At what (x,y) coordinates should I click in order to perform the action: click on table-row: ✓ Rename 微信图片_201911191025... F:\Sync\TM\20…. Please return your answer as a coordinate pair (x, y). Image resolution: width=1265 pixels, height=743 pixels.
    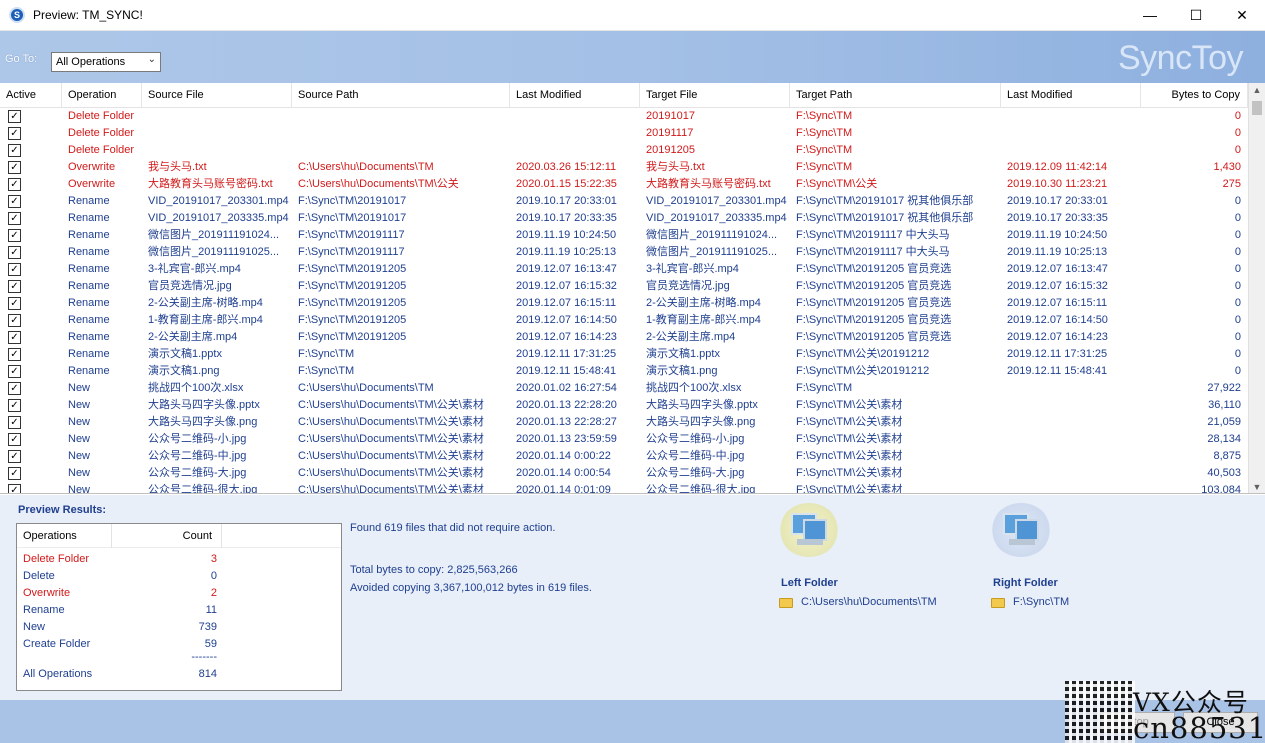
    Looking at the image, I should click on (624, 252).